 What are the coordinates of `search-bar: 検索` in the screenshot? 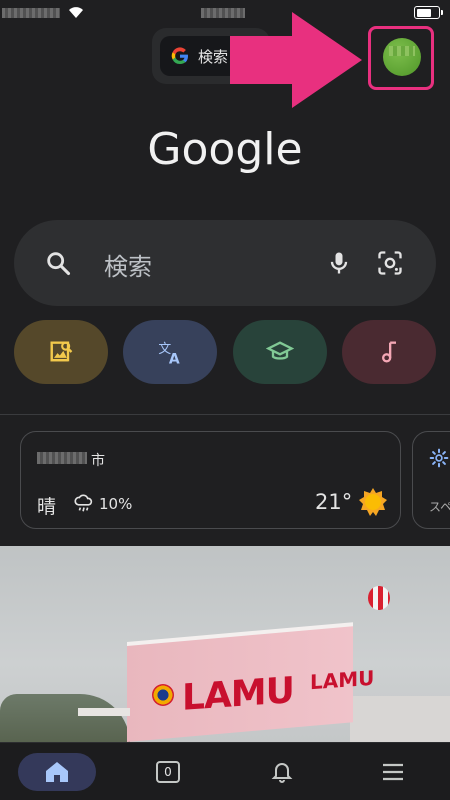 It's located at (225, 263).